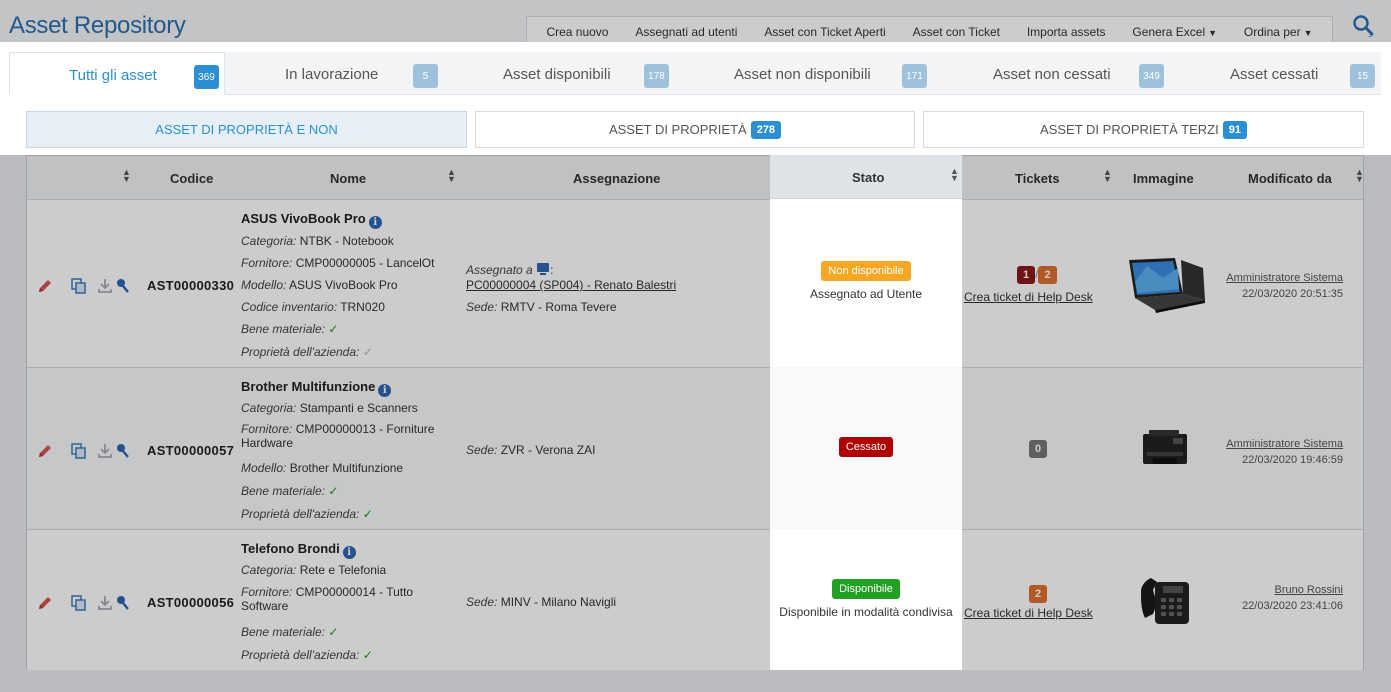 Image resolution: width=1391 pixels, height=692 pixels. I want to click on asset-owned: Proprietà dell'azienda: ✓, so click(307, 655).